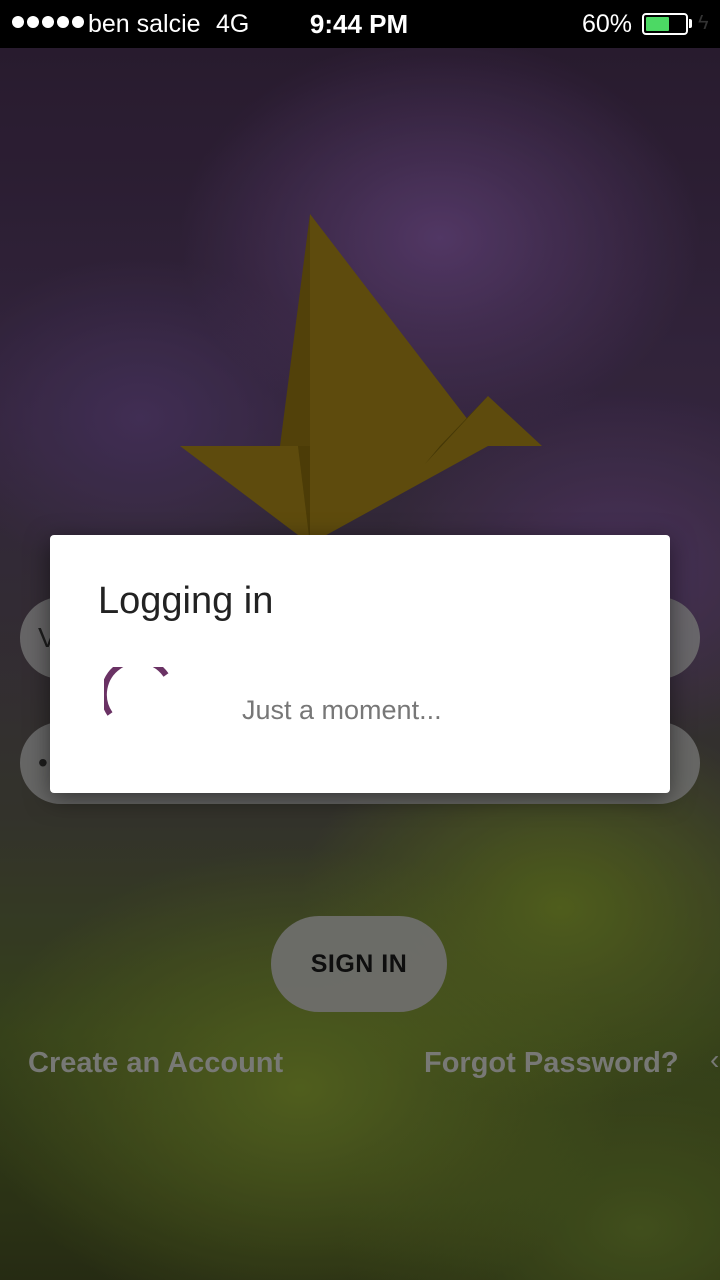 The image size is (720, 1280). What do you see at coordinates (665, 24) in the screenshot?
I see `battery-icon` at bounding box center [665, 24].